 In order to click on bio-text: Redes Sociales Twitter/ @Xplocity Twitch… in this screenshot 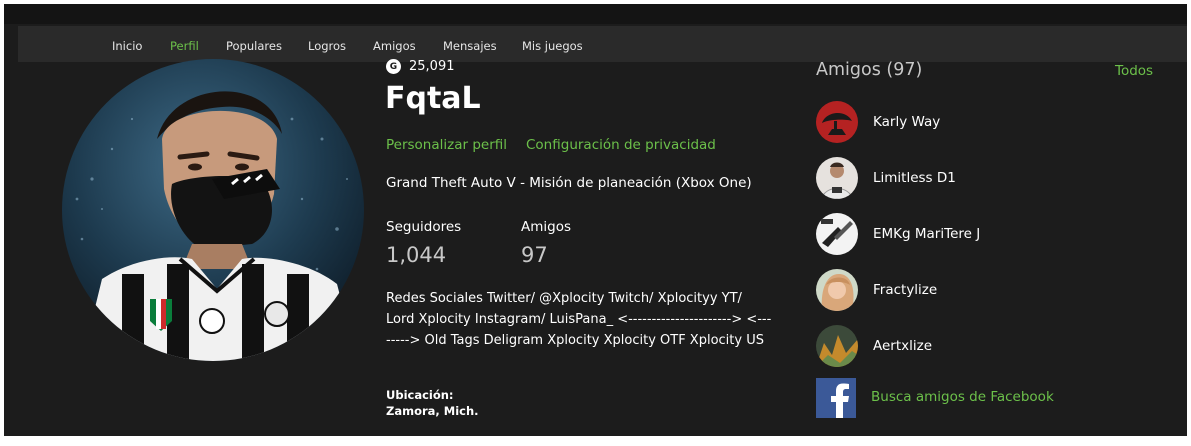, I will do `click(579, 319)`.